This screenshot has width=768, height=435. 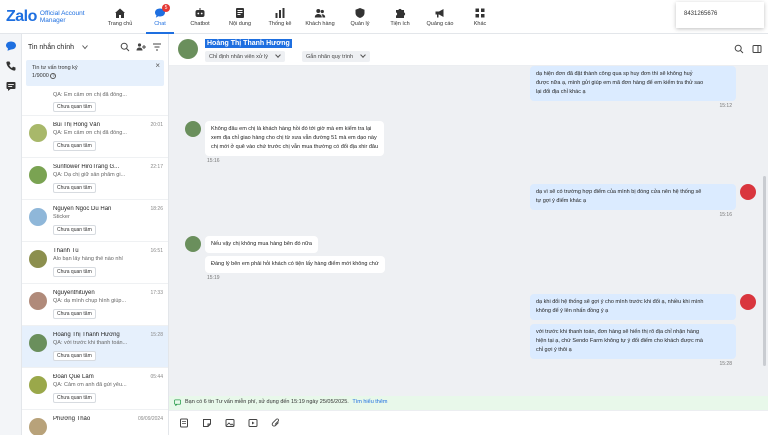 What do you see at coordinates (95, 422) in the screenshot?
I see `conversation-item: Phương Thảo 09/09/2024` at bounding box center [95, 422].